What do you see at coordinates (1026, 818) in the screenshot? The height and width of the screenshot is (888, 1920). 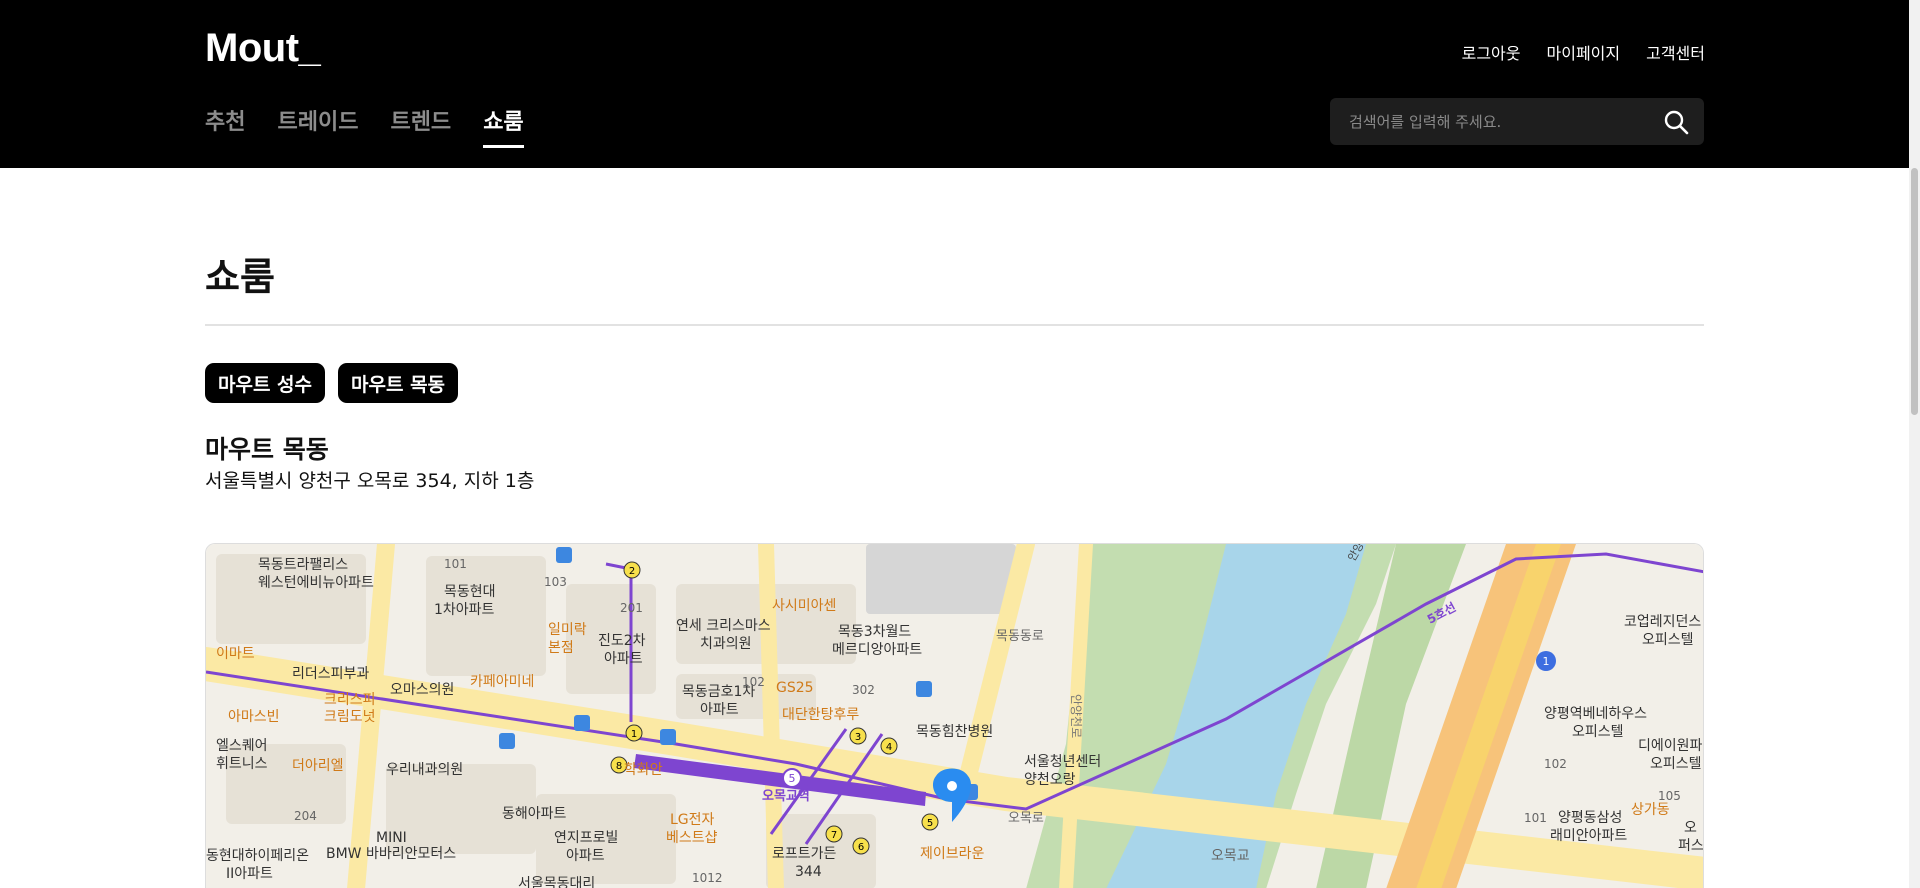 I see `label-omokro: 오목로` at bounding box center [1026, 818].